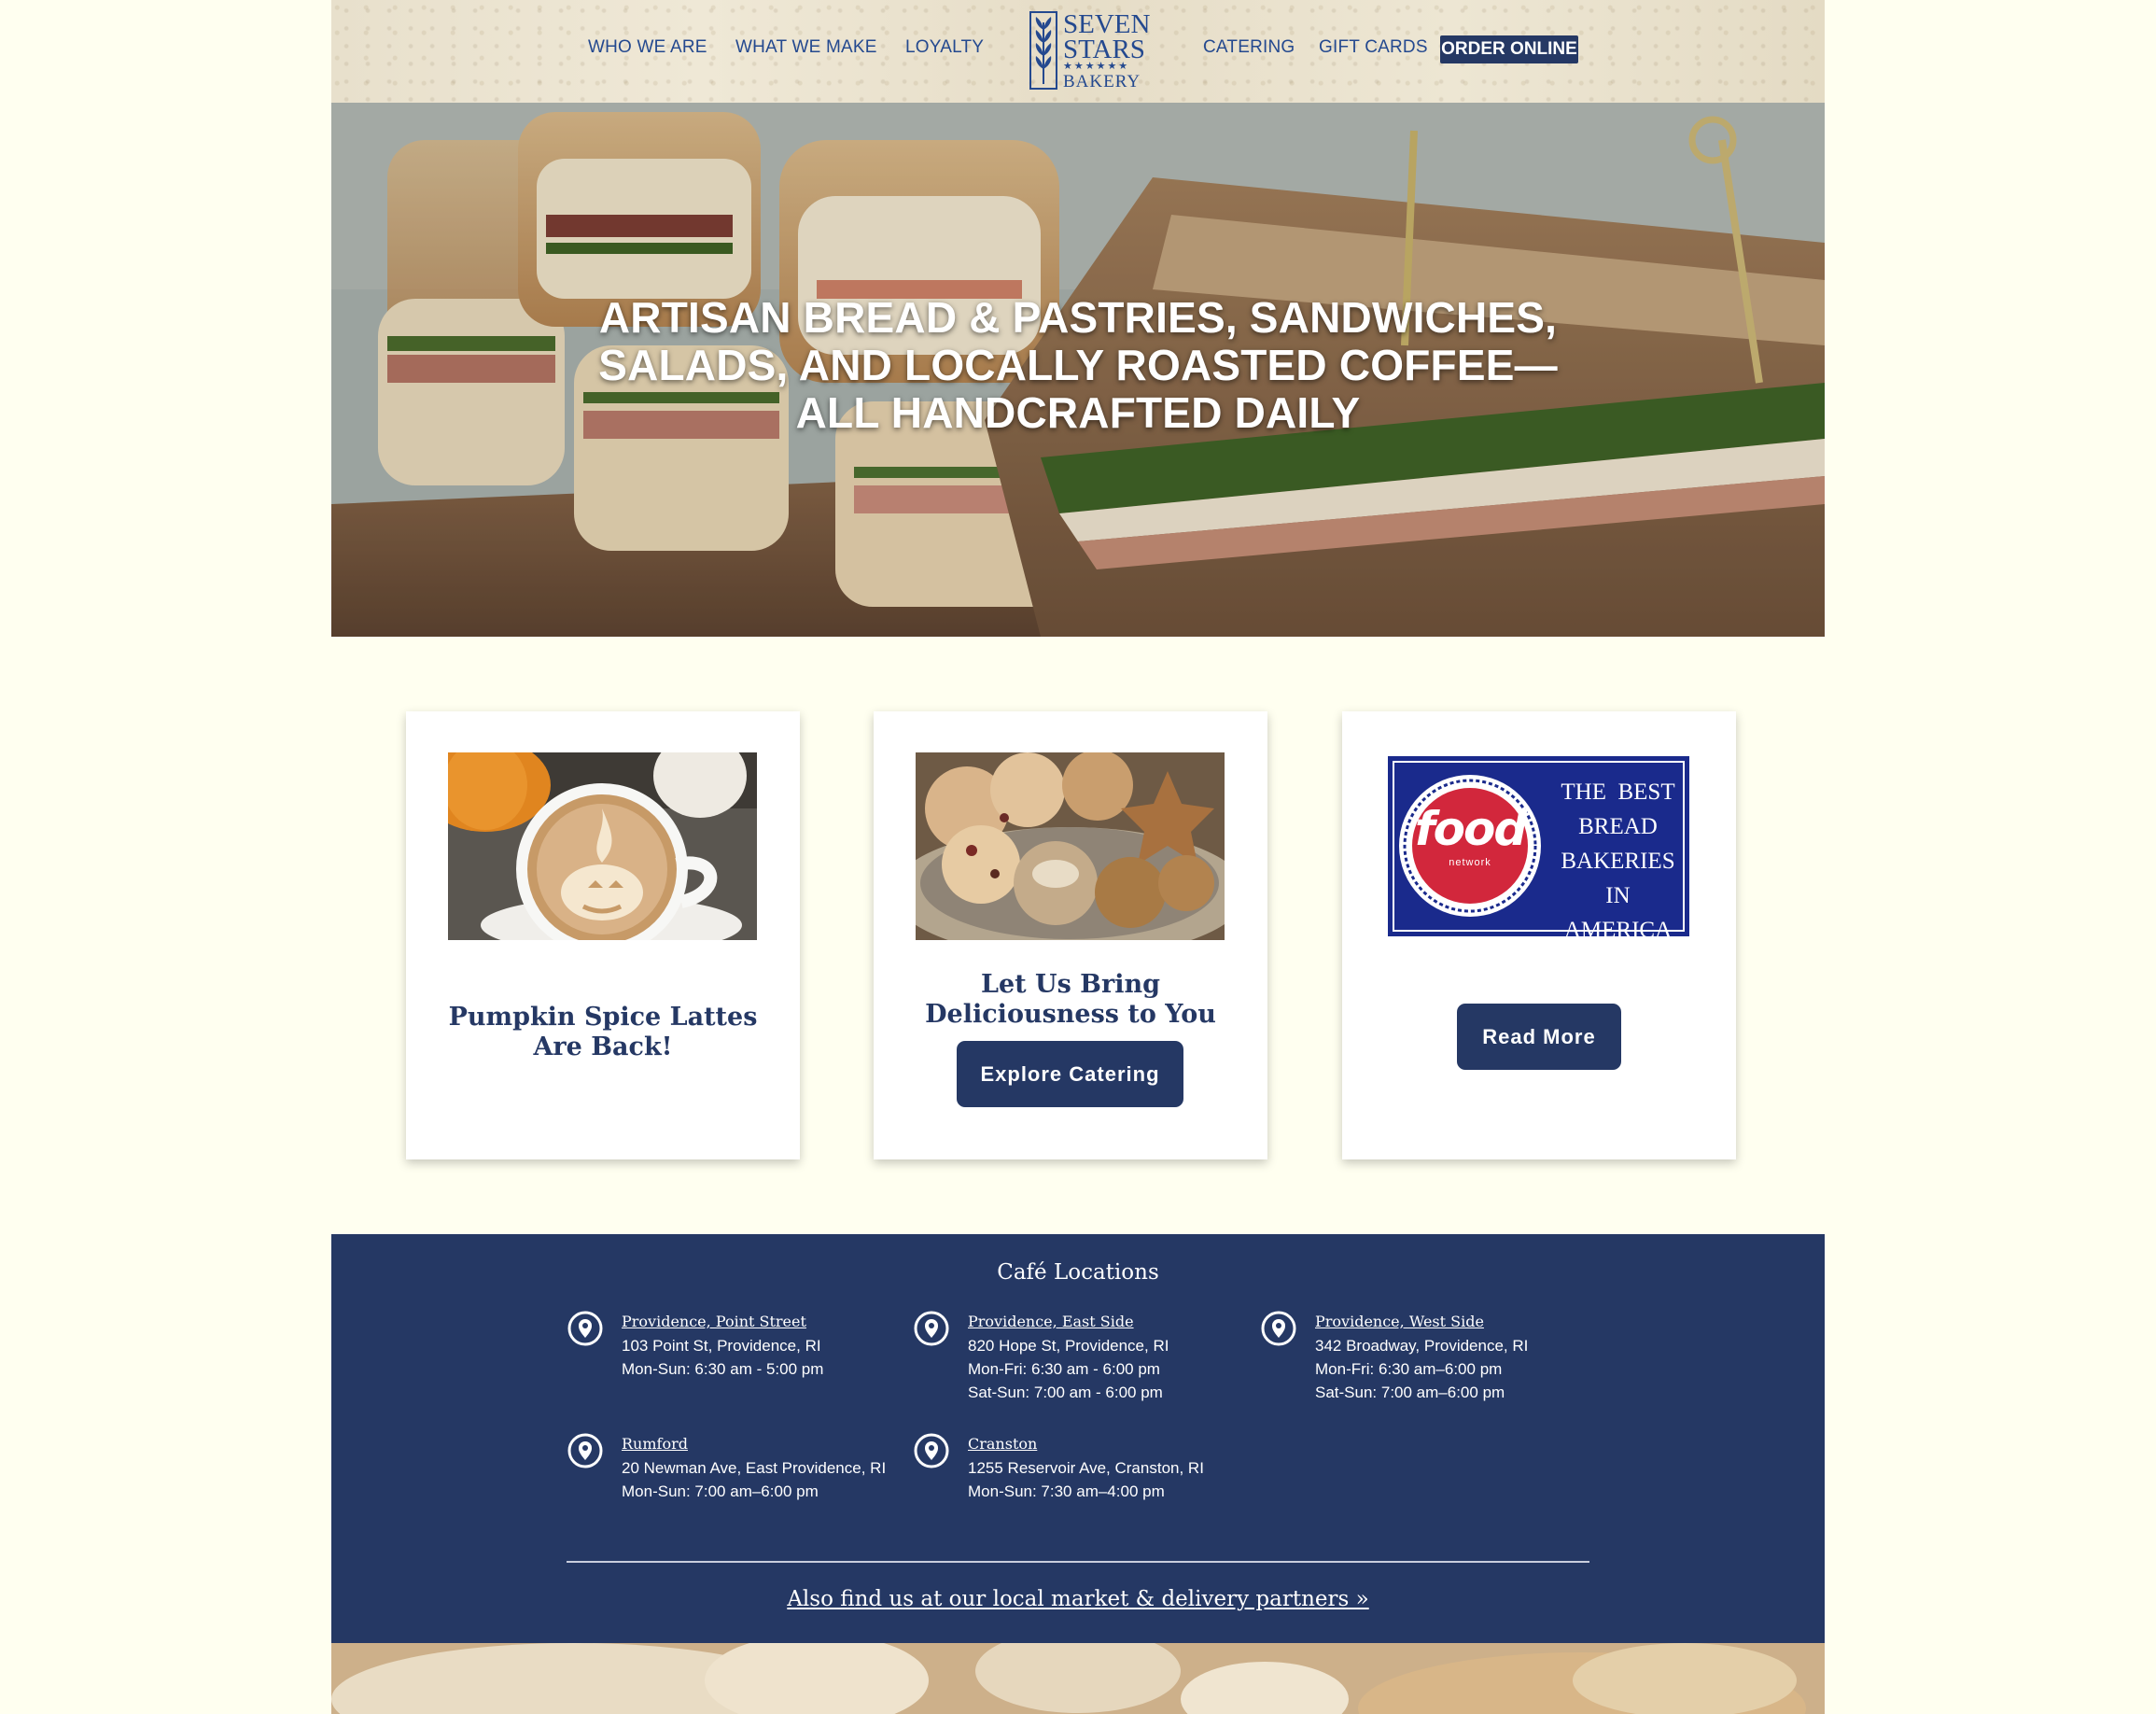  What do you see at coordinates (1373, 48) in the screenshot?
I see `nav-gift-cards: GIFT CARDS` at bounding box center [1373, 48].